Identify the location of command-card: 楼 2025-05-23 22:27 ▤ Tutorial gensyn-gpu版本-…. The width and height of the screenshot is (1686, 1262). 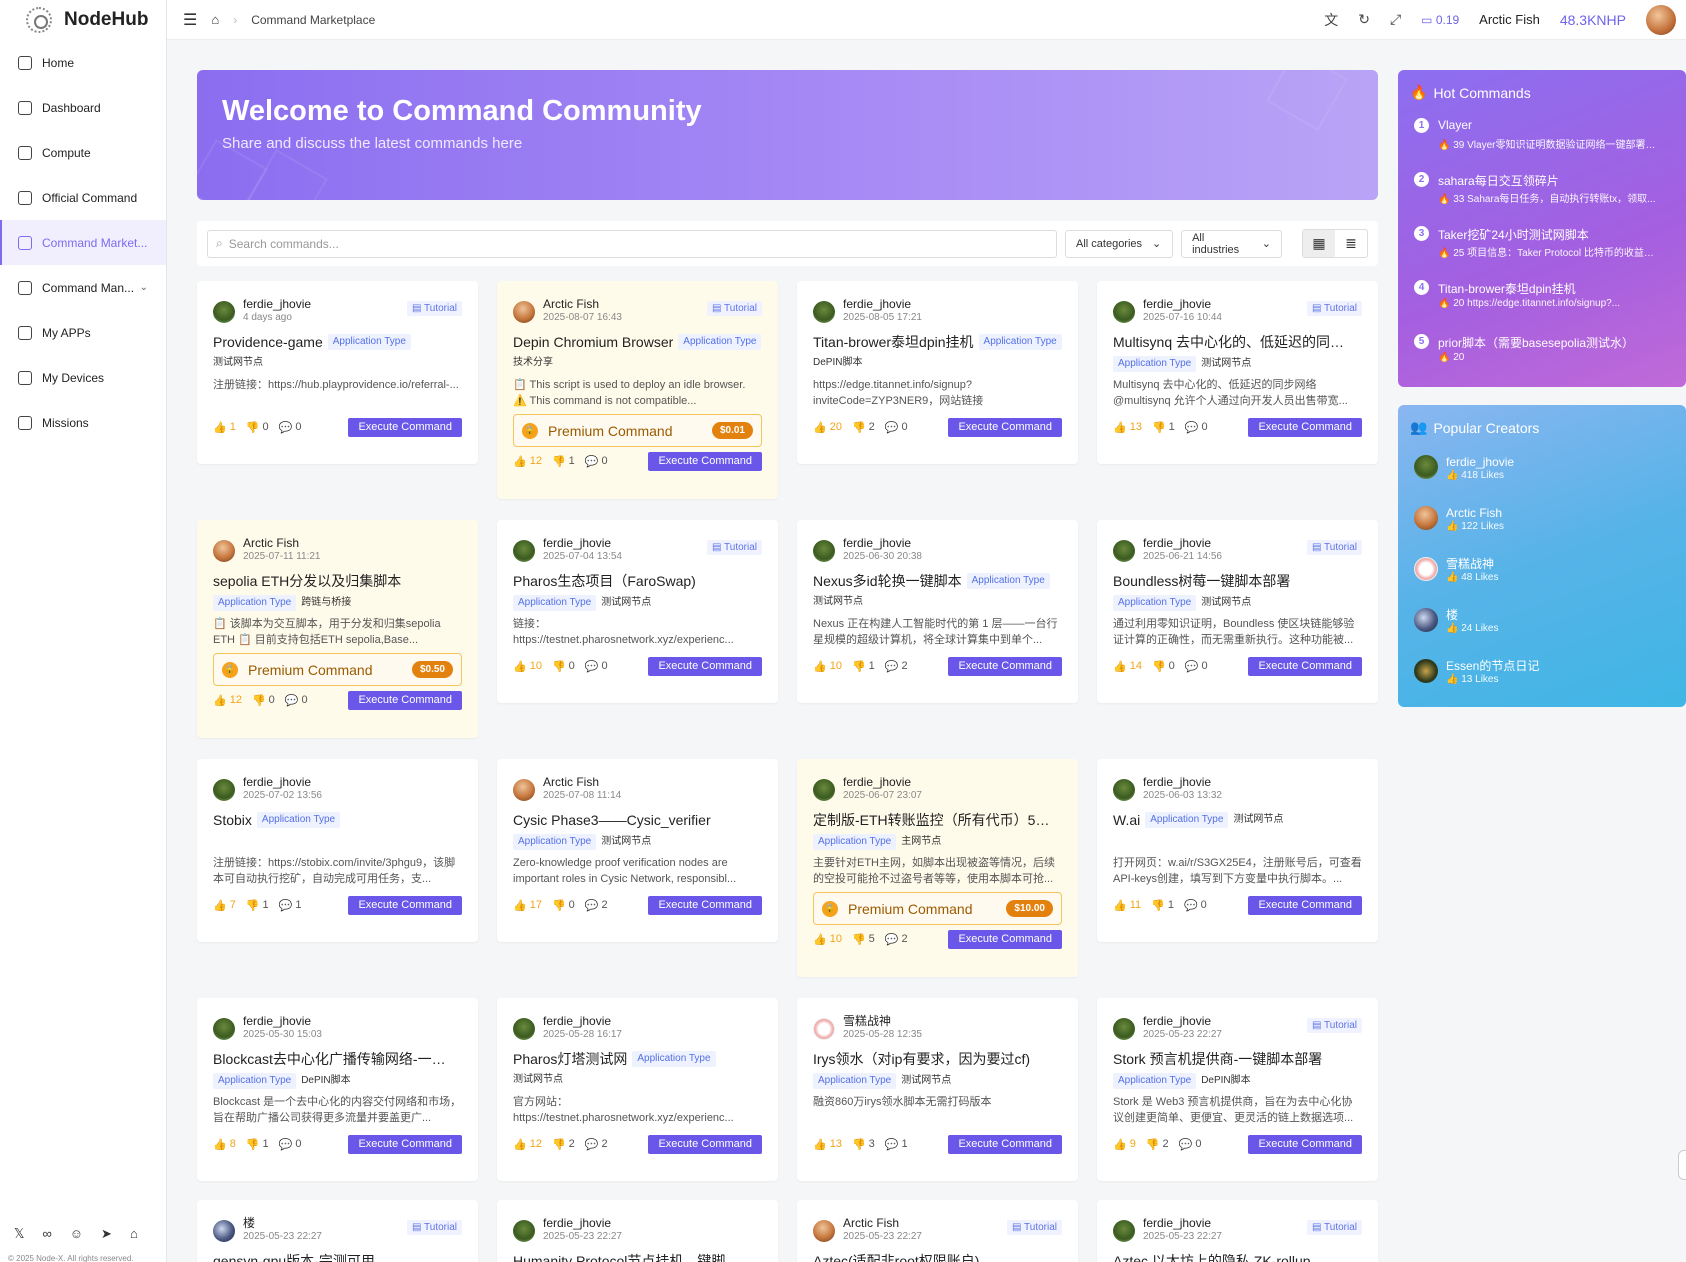
(337, 1231).